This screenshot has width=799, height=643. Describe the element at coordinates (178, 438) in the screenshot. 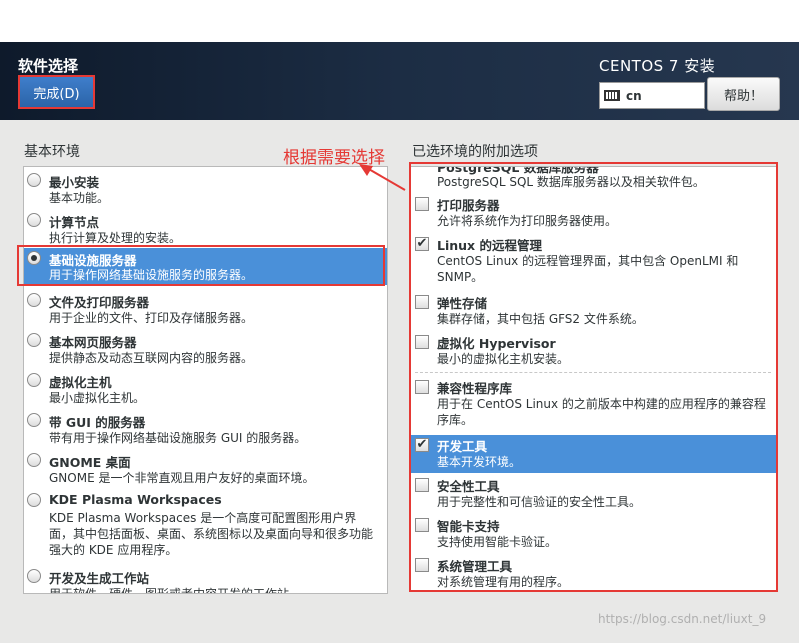

I see `env-desc: 带有用于操作网络基础设施服务 GUI 的服务器。` at that location.